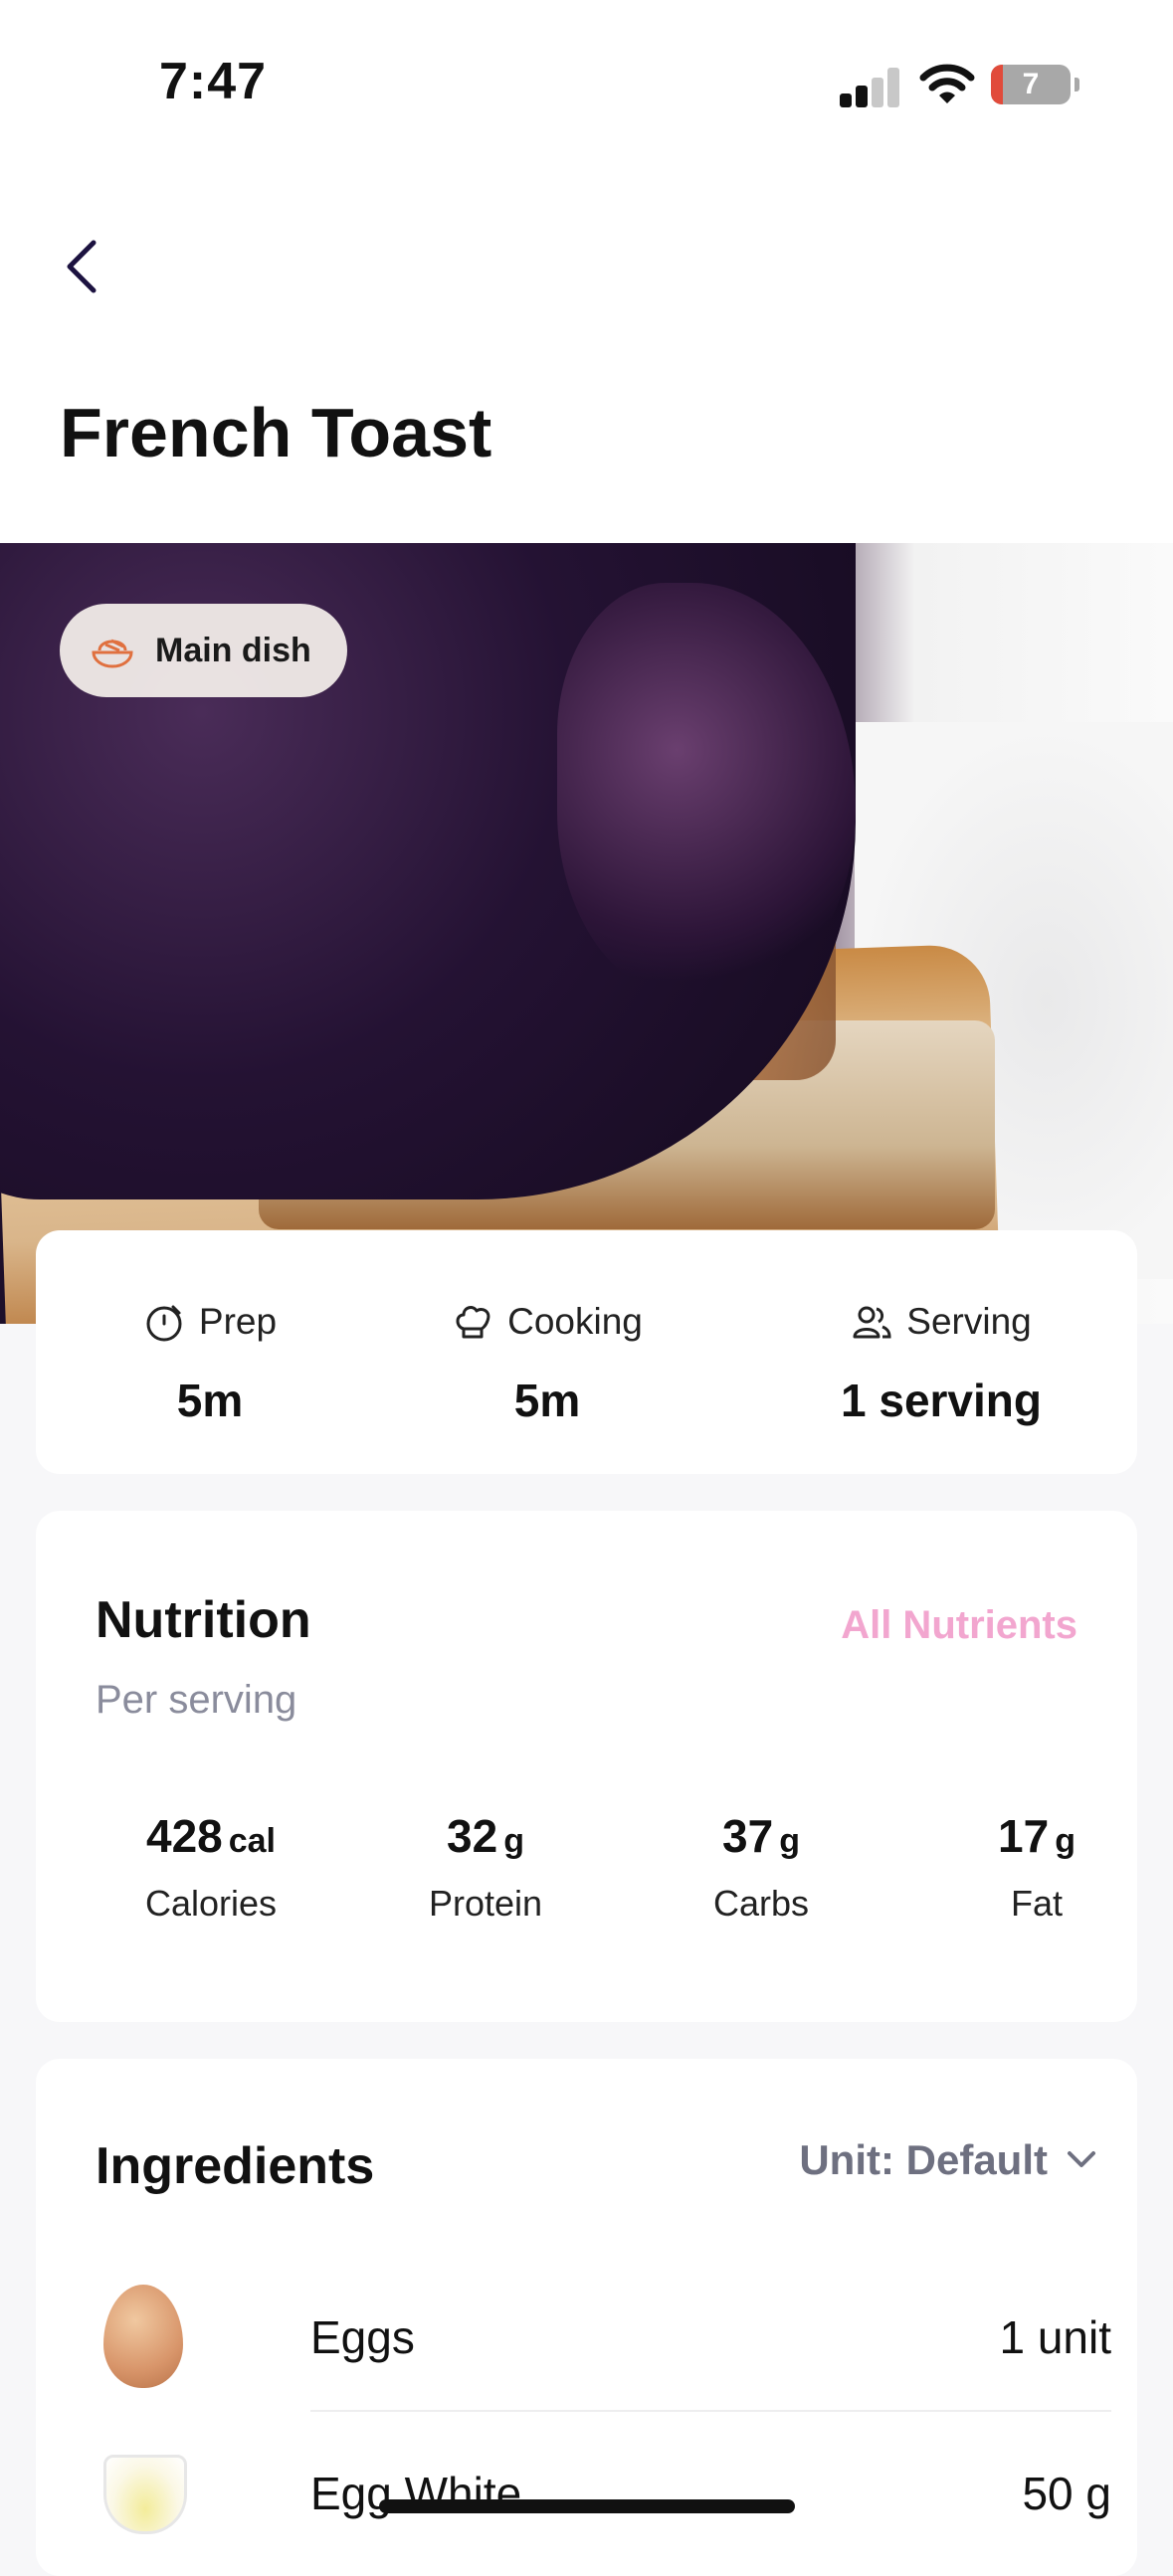  Describe the element at coordinates (1065, 1841) in the screenshot. I see `fat-unit: g` at that location.